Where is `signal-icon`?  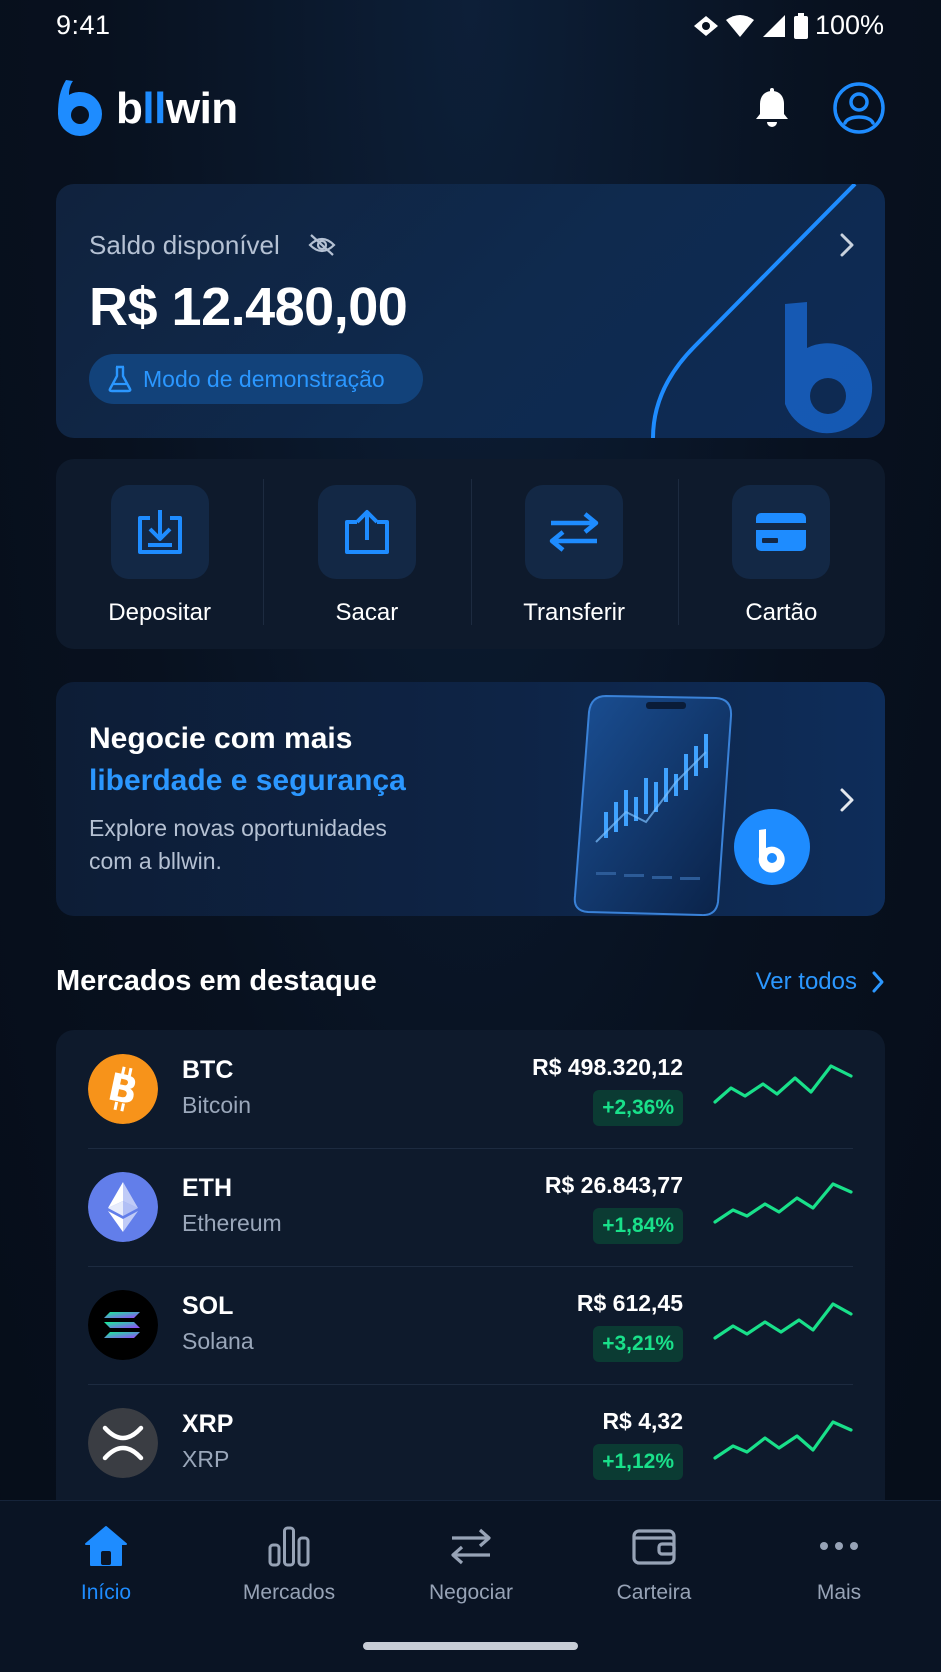
signal-icon is located at coordinates (773, 25).